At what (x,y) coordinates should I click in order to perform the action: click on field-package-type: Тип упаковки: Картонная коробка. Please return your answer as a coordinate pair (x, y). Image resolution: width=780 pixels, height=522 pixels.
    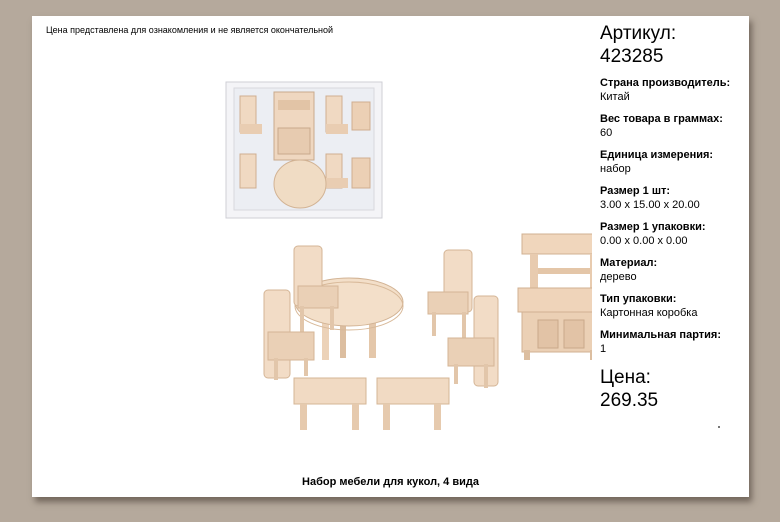
    Looking at the image, I should click on (649, 306).